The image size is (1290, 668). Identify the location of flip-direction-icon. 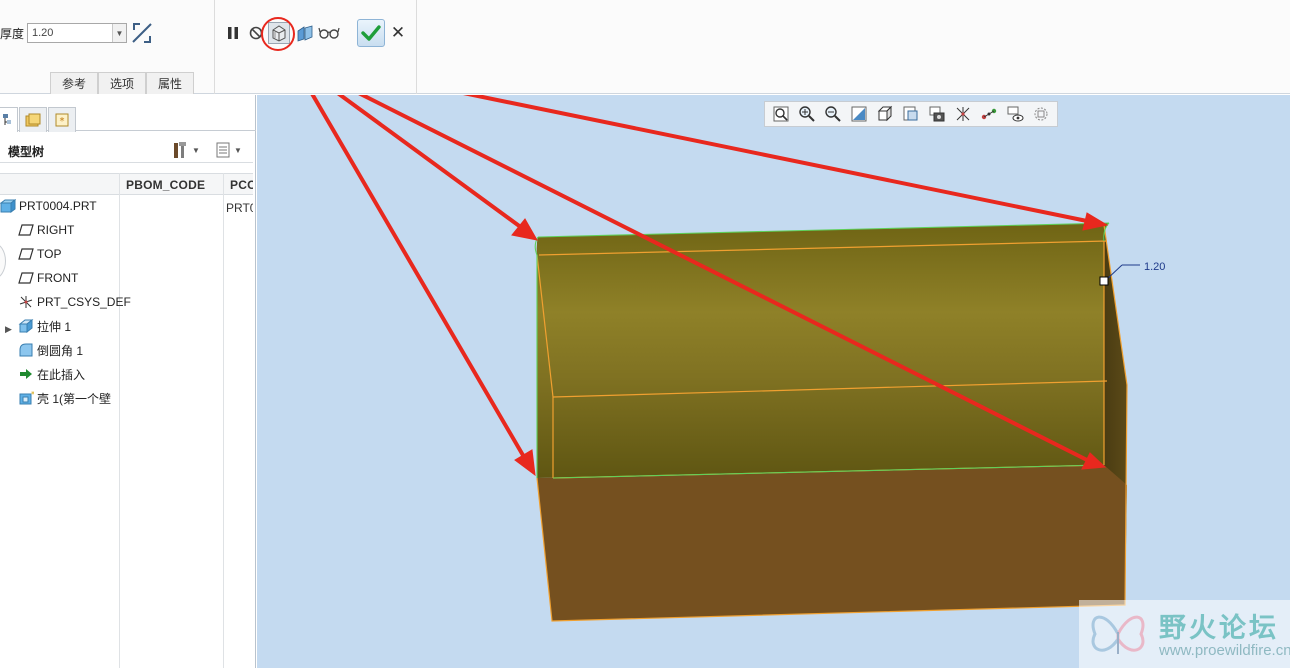
(142, 33).